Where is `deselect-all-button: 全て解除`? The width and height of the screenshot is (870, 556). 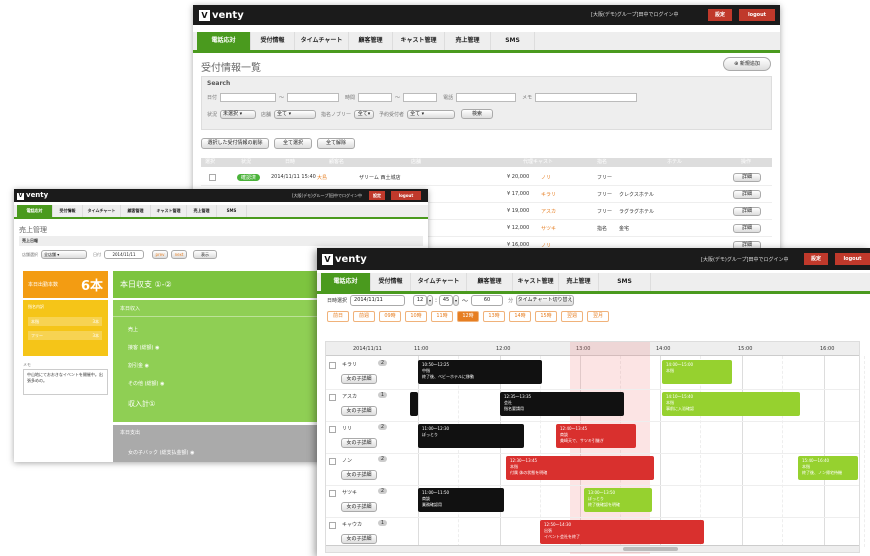 deselect-all-button: 全て解除 is located at coordinates (336, 143).